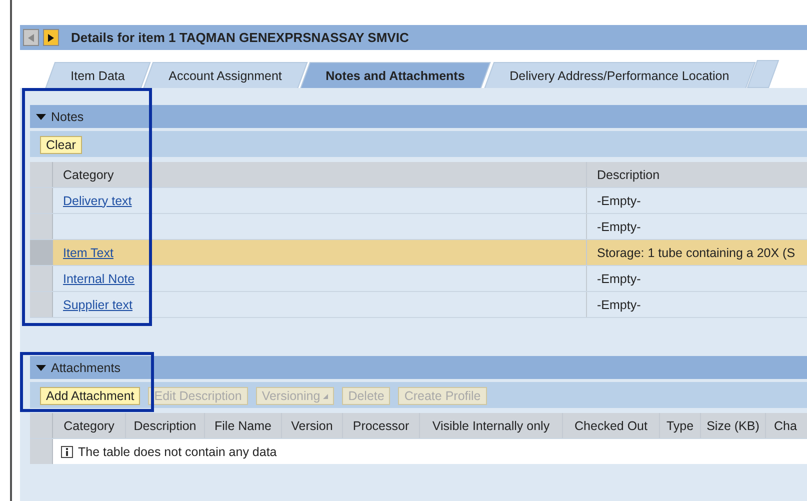 The image size is (807, 501). I want to click on empty-message: The table does not contain any data, so click(177, 451).